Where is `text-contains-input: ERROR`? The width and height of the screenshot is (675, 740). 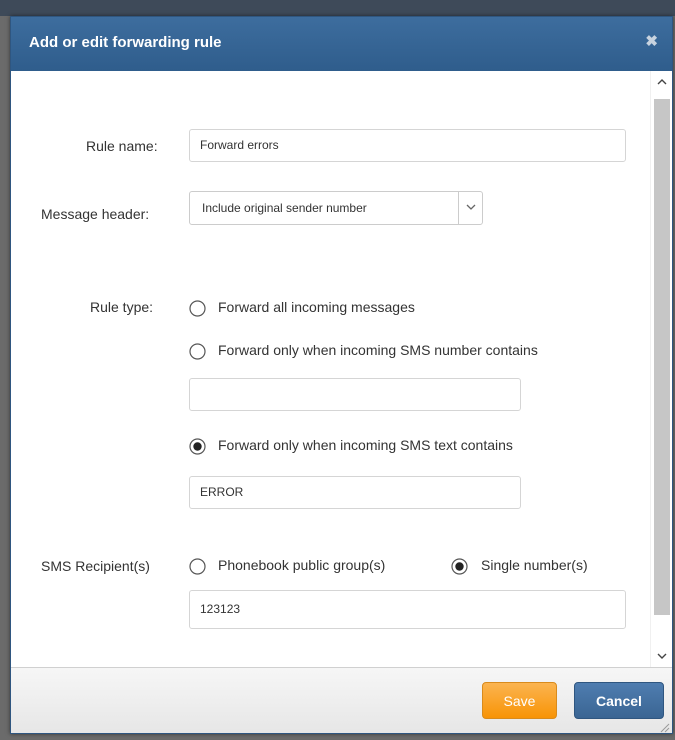
text-contains-input: ERROR is located at coordinates (355, 492).